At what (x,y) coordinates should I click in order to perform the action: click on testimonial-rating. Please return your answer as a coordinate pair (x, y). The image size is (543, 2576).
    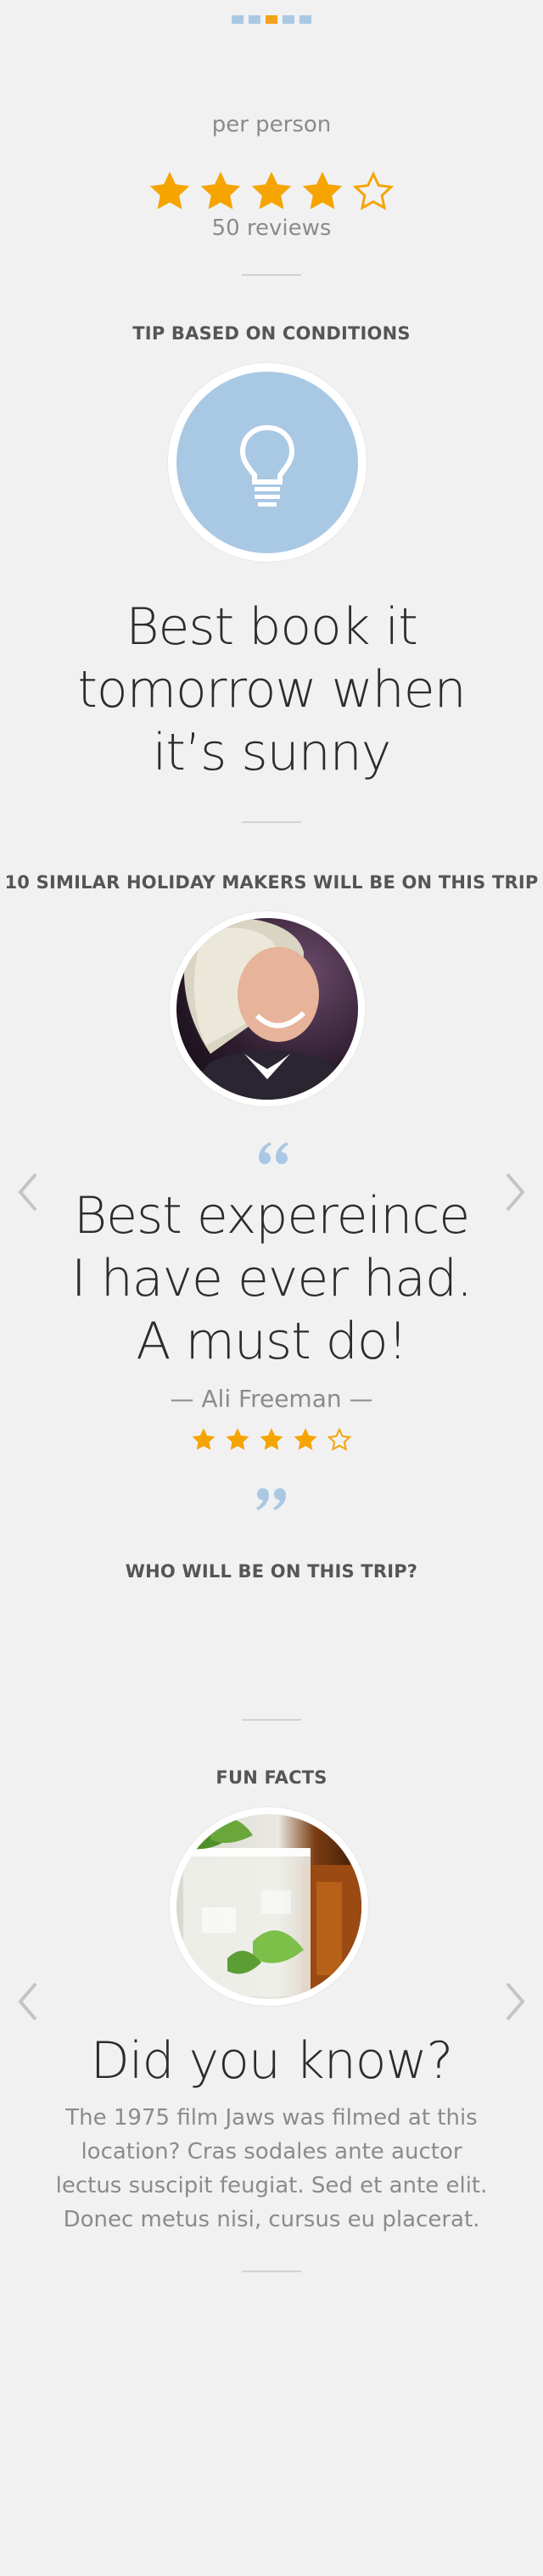
    Looking at the image, I should click on (271, 1442).